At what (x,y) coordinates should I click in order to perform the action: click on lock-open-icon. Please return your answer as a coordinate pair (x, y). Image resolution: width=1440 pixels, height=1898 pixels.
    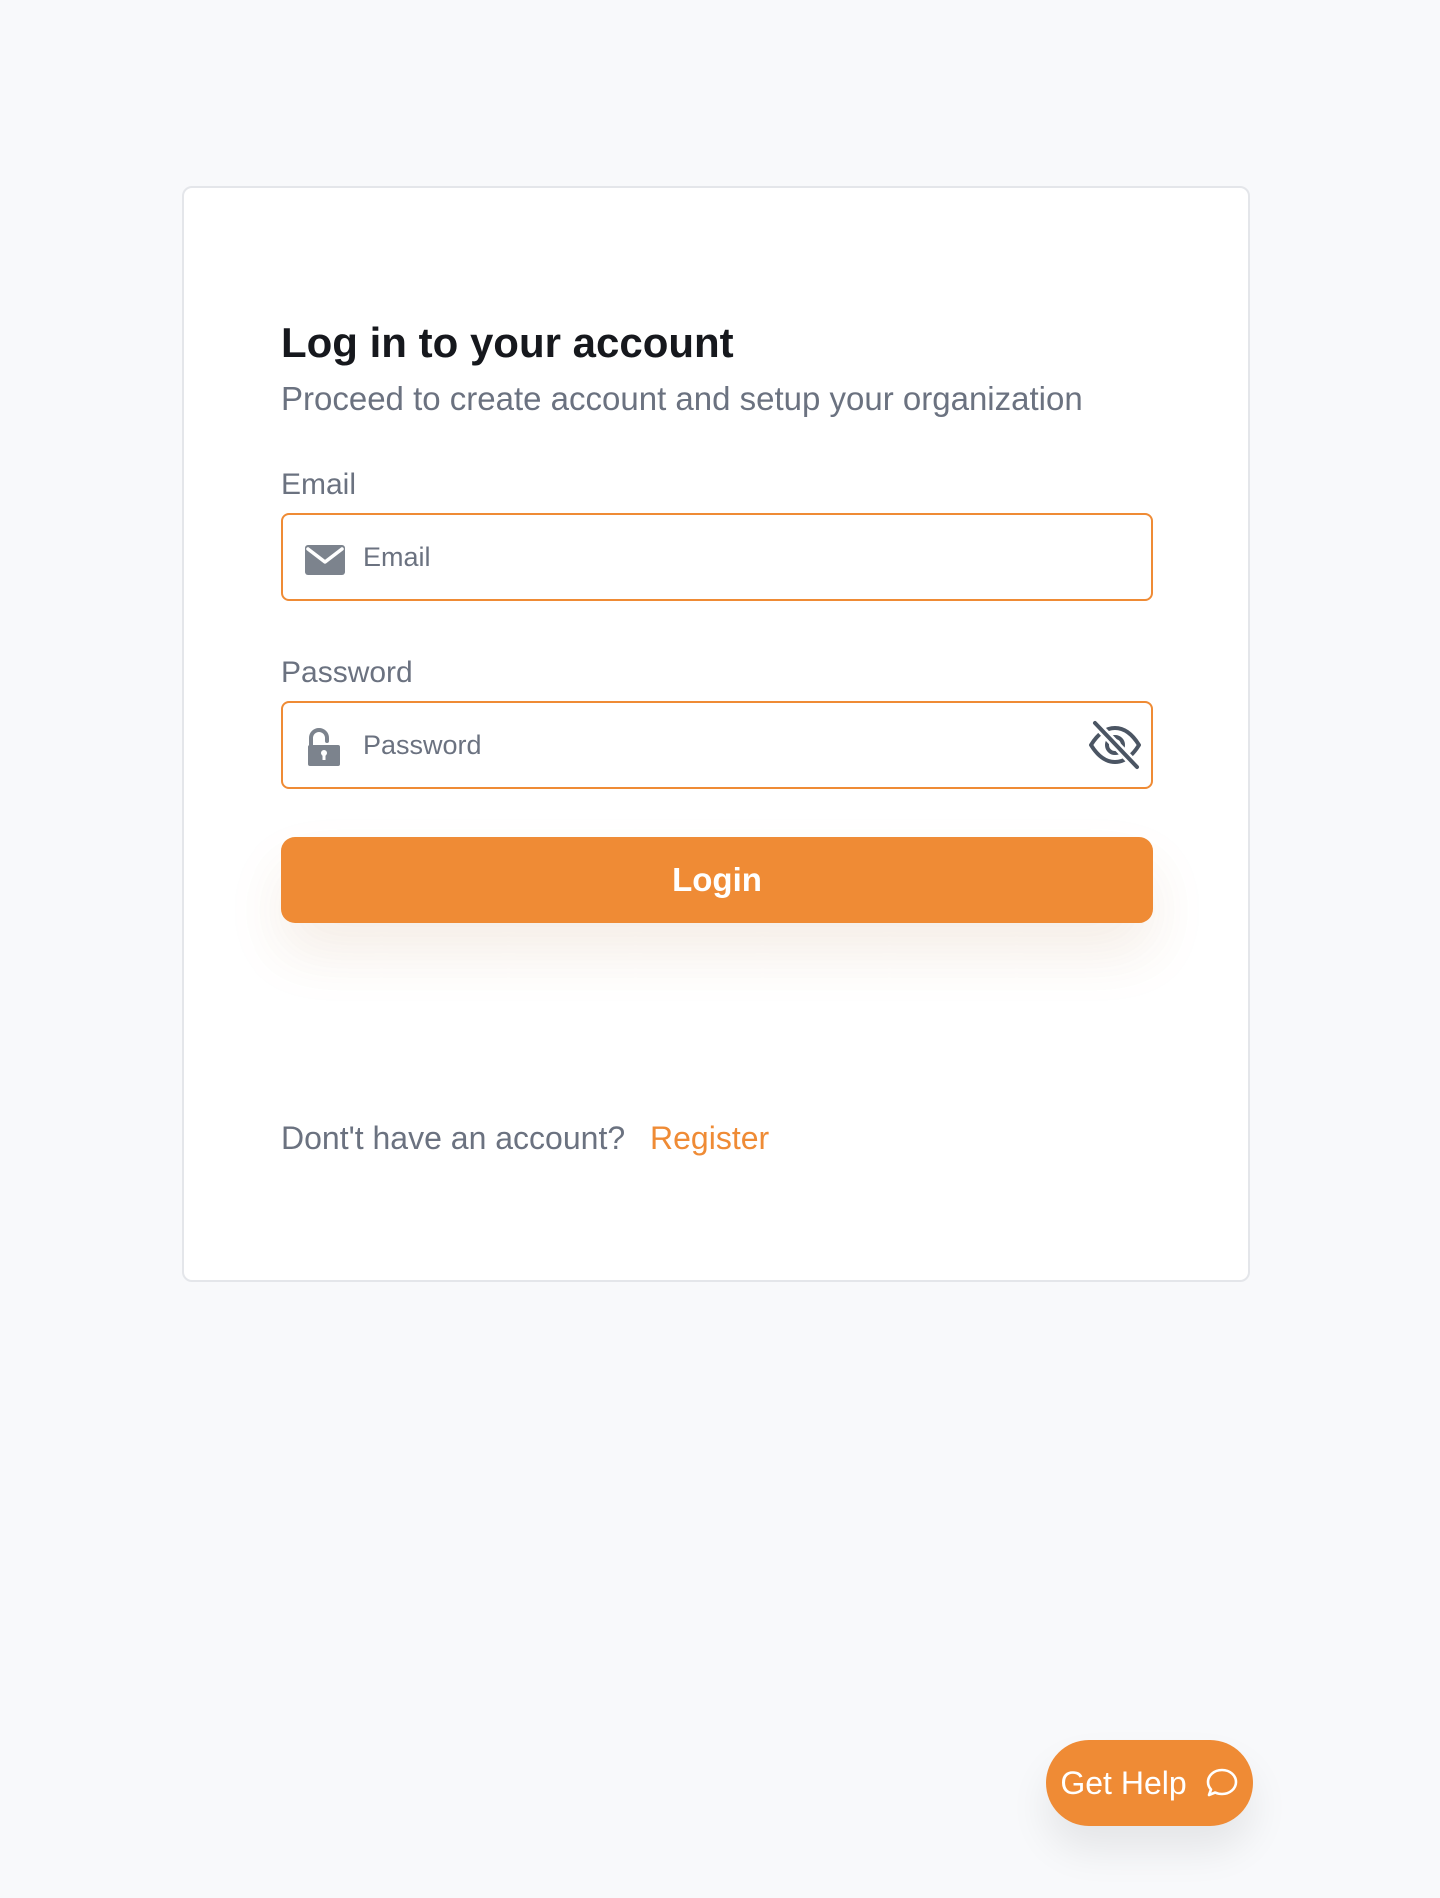
    Looking at the image, I should click on (324, 747).